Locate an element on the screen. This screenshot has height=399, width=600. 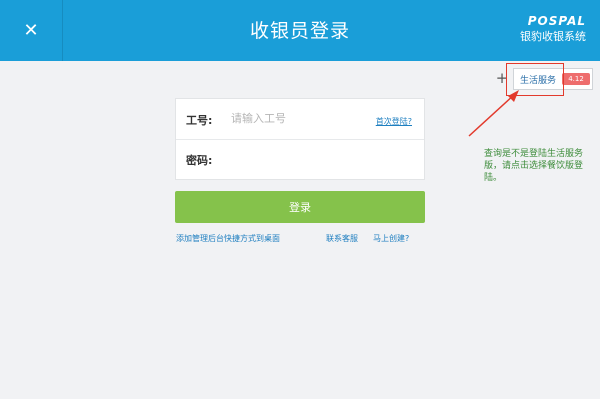
first-login-link: 首次登陆? is located at coordinates (394, 121).